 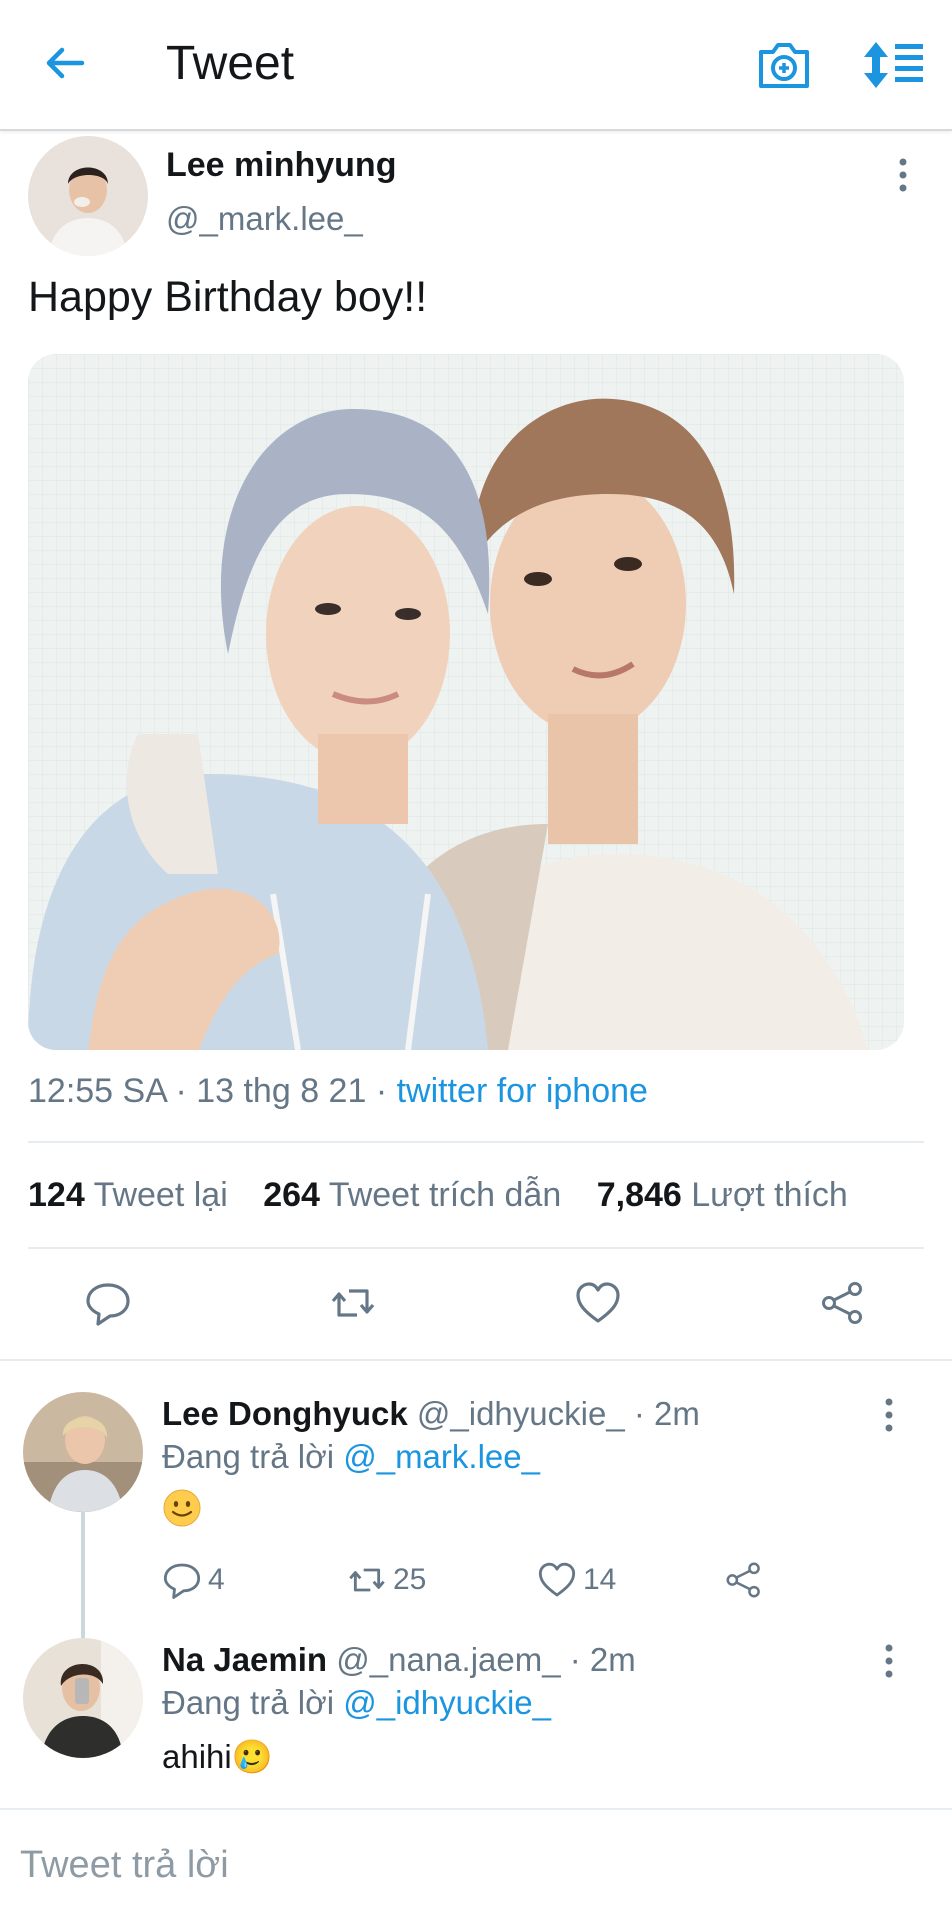 I want to click on reply-header: Lee Donghyuck @_idhyuckie_ · 2m, so click(x=431, y=1414).